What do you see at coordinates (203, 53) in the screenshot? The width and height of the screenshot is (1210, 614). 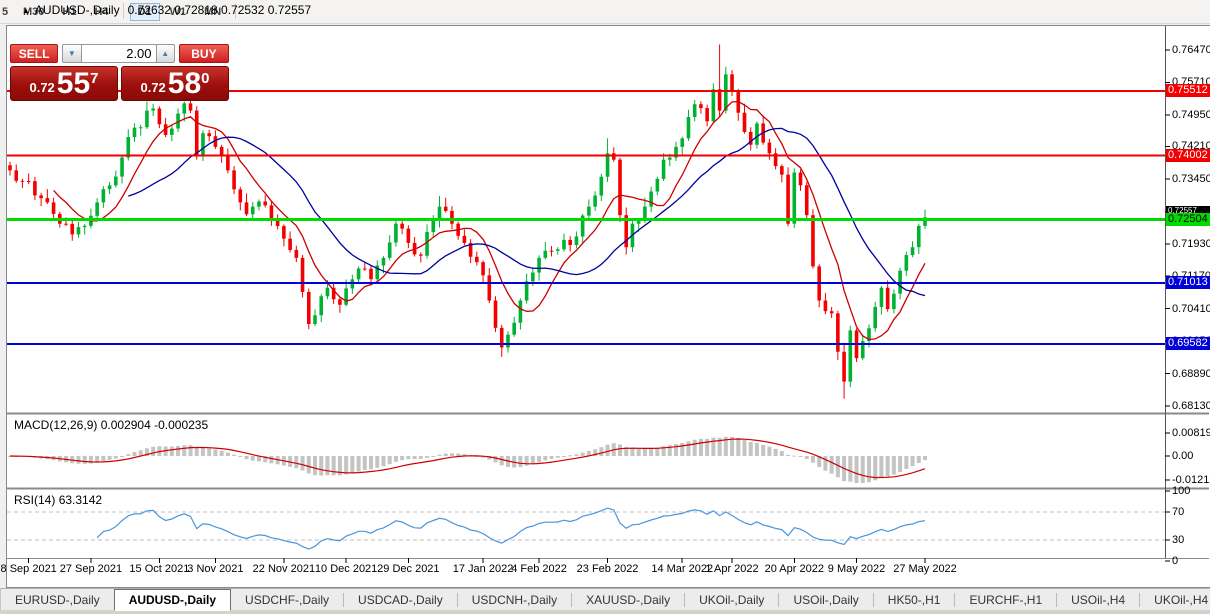 I see `buy-button: BUY` at bounding box center [203, 53].